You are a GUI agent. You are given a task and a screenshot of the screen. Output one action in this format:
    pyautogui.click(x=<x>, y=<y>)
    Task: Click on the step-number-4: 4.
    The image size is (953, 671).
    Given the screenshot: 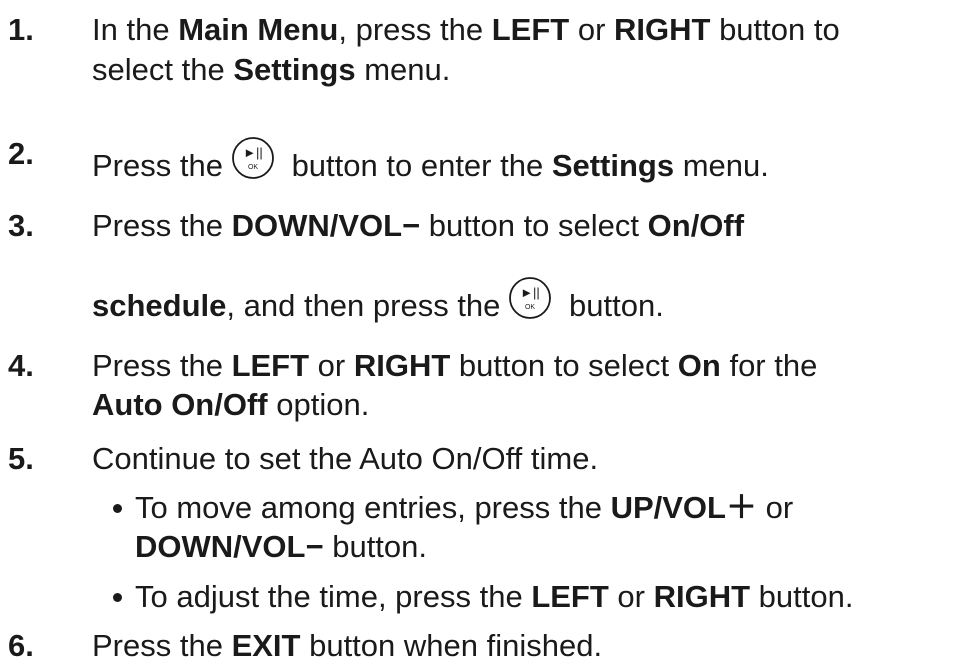 What is the action you would take?
    pyautogui.click(x=21, y=365)
    